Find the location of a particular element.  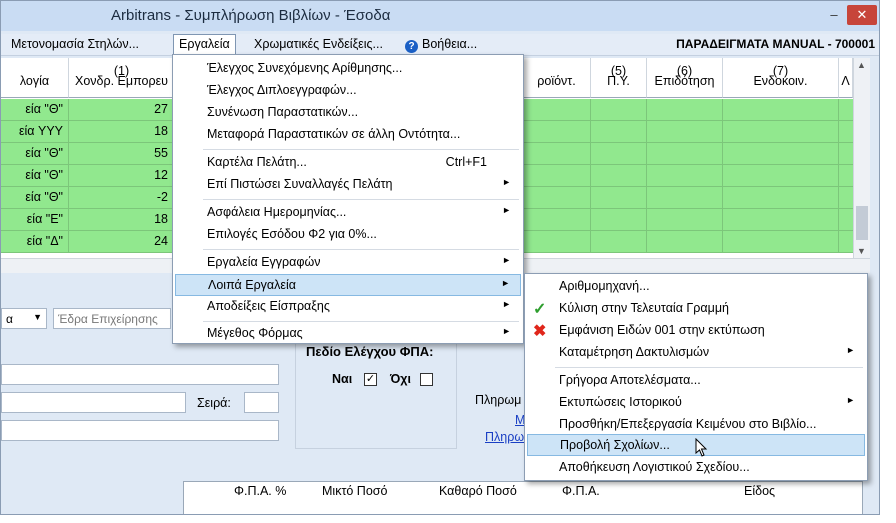

seat-placeholder: Έδρα Επιχείρησης is located at coordinates (108, 319).